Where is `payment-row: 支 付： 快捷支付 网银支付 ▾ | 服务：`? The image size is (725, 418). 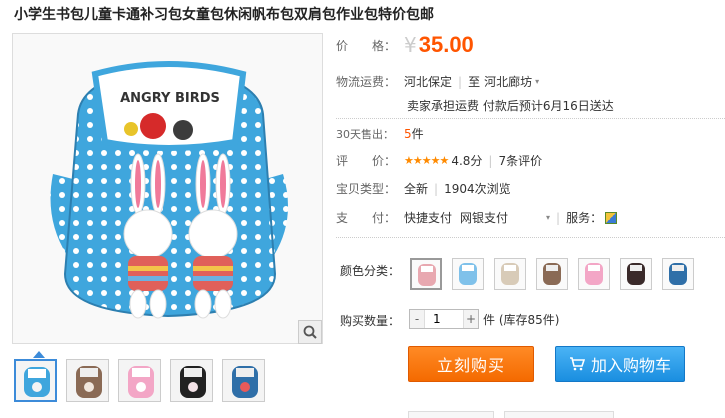
payment-row: 支 付： 快捷支付 网银支付 ▾ | 服务： is located at coordinates (477, 217).